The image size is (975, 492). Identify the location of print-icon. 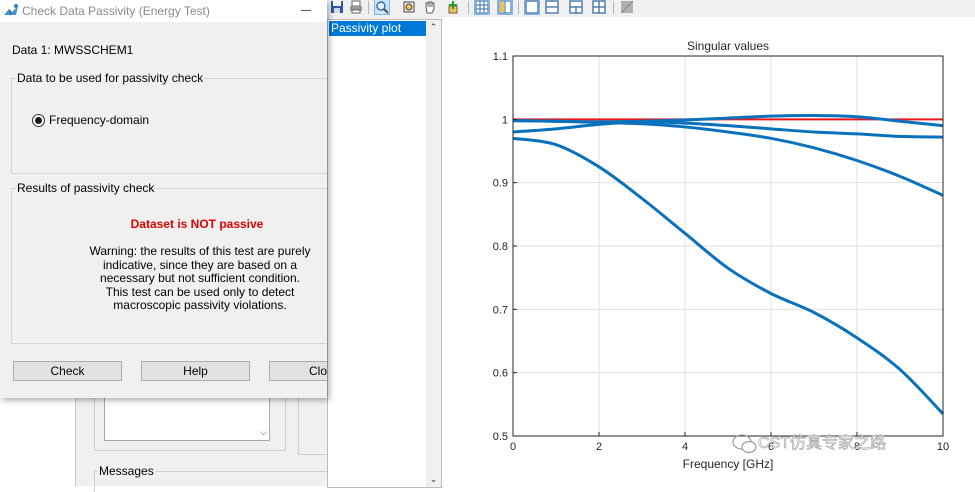
(356, 7).